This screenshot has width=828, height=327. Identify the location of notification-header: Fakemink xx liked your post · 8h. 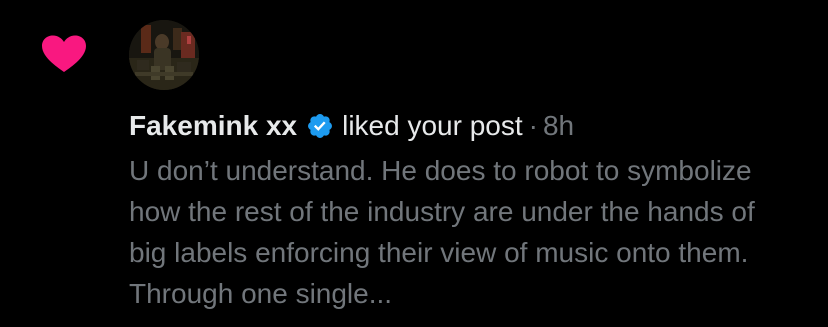
(469, 126).